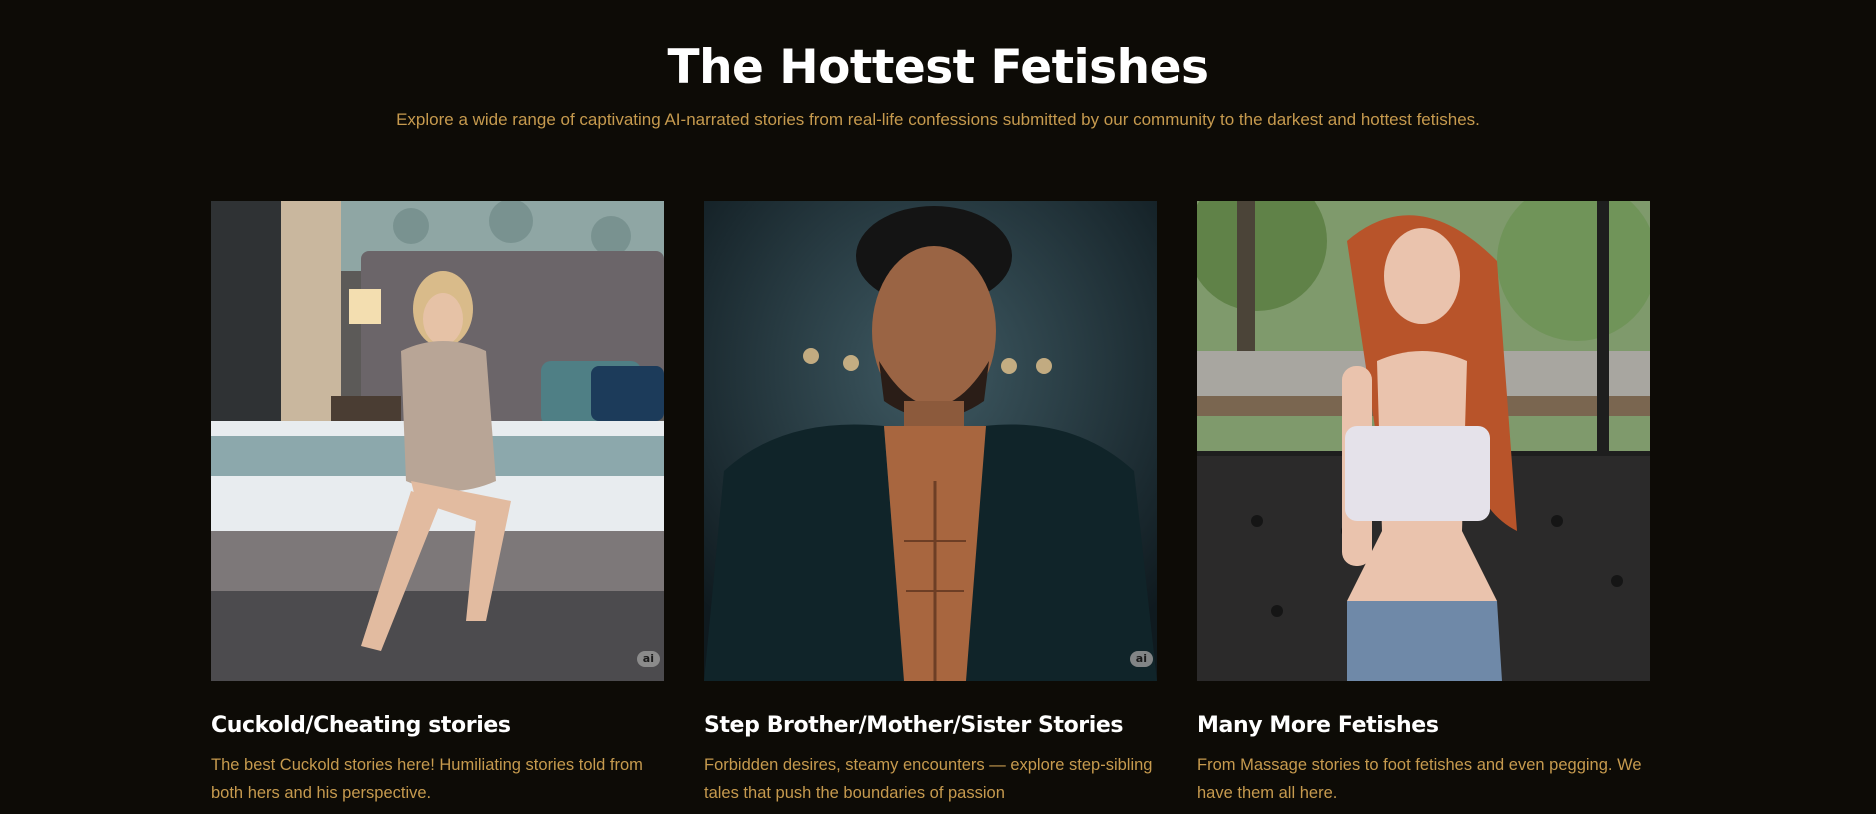 This screenshot has width=1876, height=814. I want to click on section-title: The Hottest Fetishes, so click(938, 67).